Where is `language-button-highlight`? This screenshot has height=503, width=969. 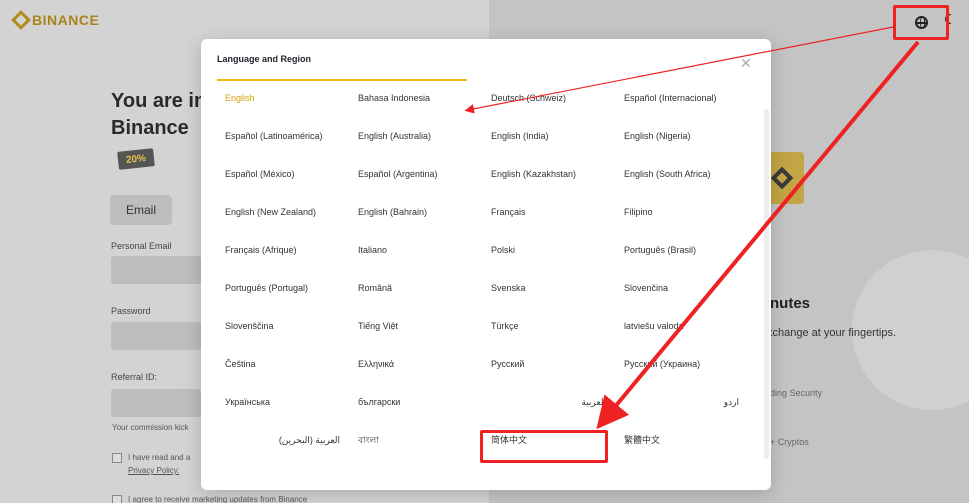
language-button-highlight is located at coordinates (921, 22).